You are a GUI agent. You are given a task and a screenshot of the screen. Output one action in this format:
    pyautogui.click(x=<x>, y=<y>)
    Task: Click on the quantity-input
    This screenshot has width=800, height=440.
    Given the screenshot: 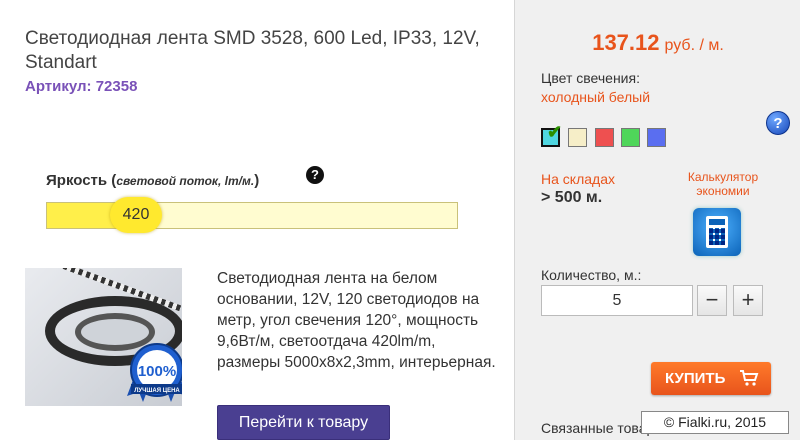 What is the action you would take?
    pyautogui.click(x=617, y=300)
    